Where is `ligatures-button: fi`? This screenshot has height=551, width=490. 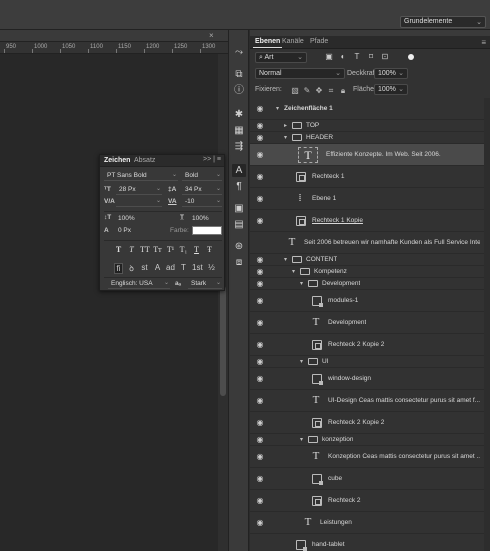 ligatures-button: fi is located at coordinates (118, 268).